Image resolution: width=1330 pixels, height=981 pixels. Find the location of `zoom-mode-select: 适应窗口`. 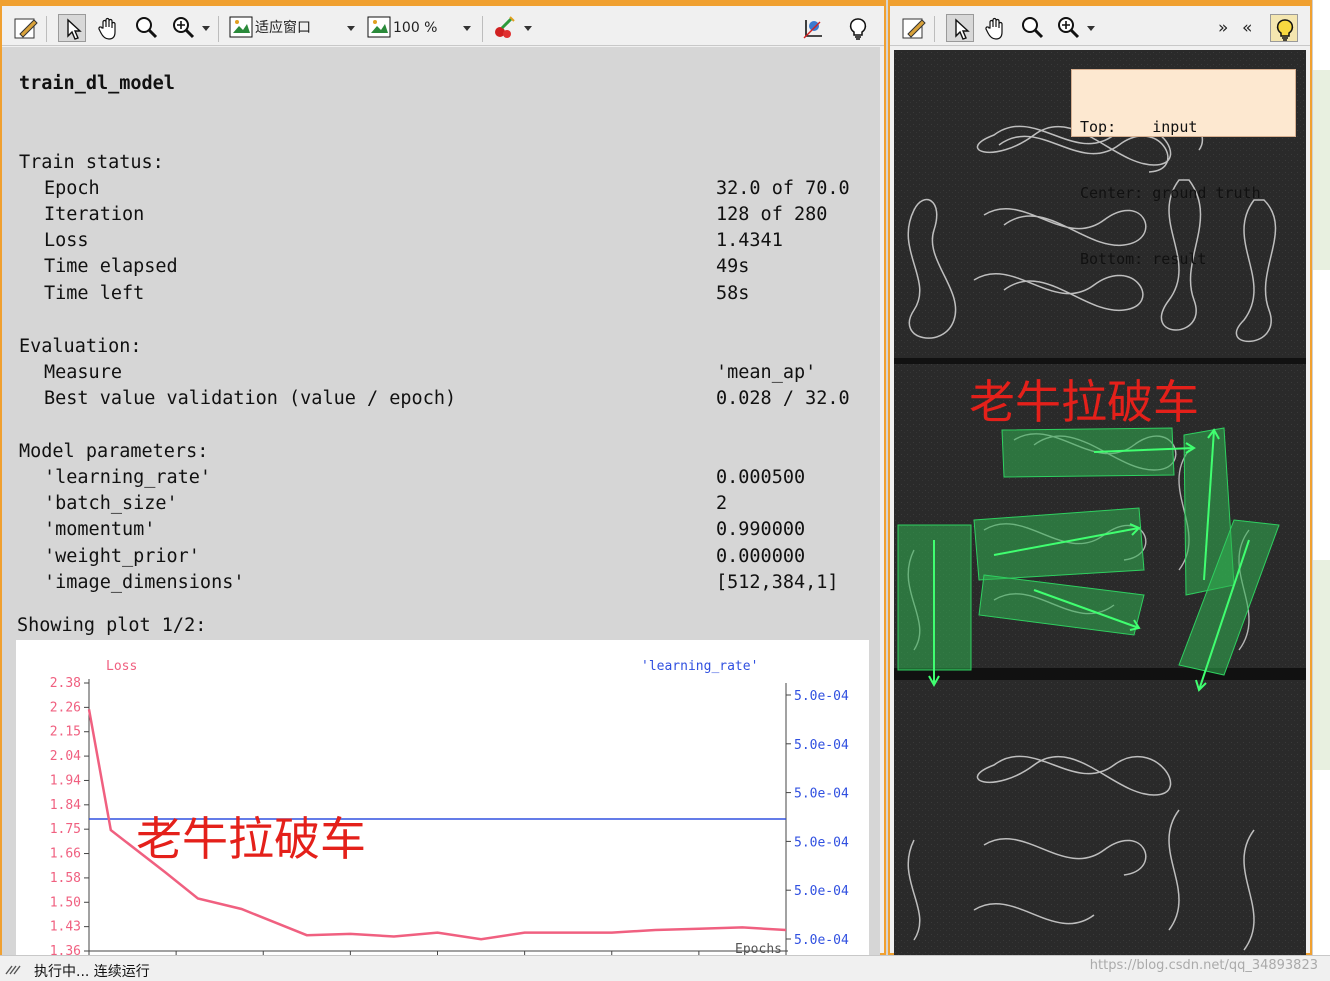

zoom-mode-select: 适应窗口 is located at coordinates (309, 28).